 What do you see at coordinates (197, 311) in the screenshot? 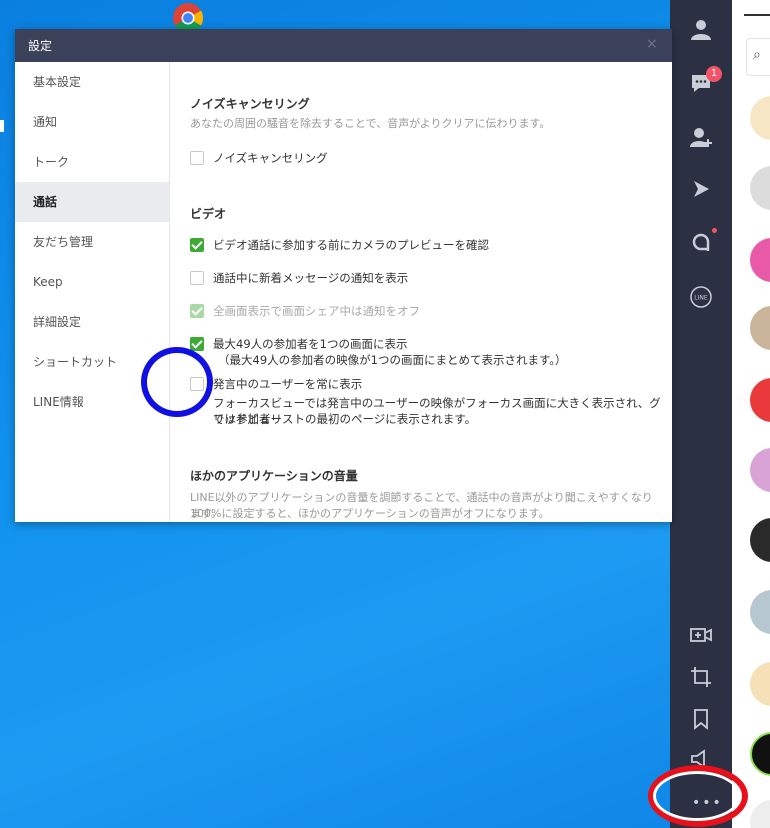
I see `fullscreen-share-checkbox` at bounding box center [197, 311].